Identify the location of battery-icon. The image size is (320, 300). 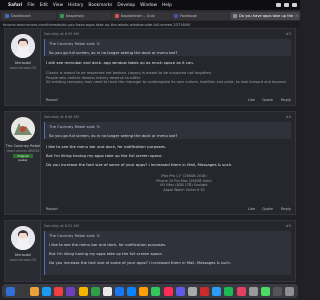
(278, 5).